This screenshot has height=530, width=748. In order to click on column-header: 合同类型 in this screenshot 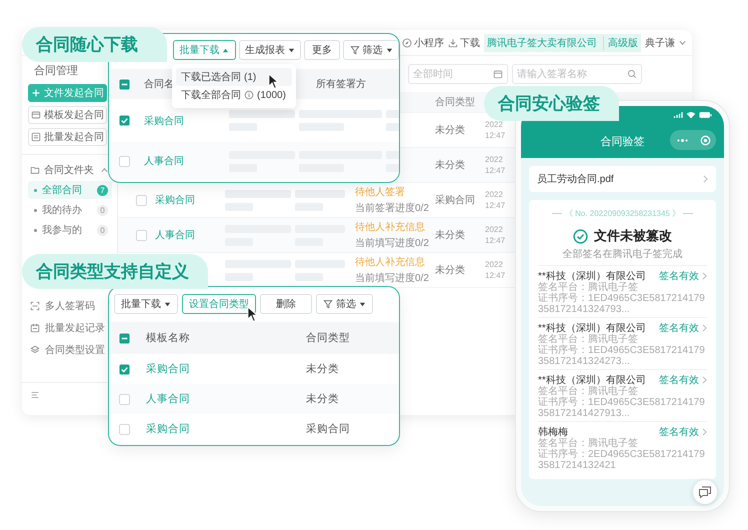, I will do `click(455, 102)`.